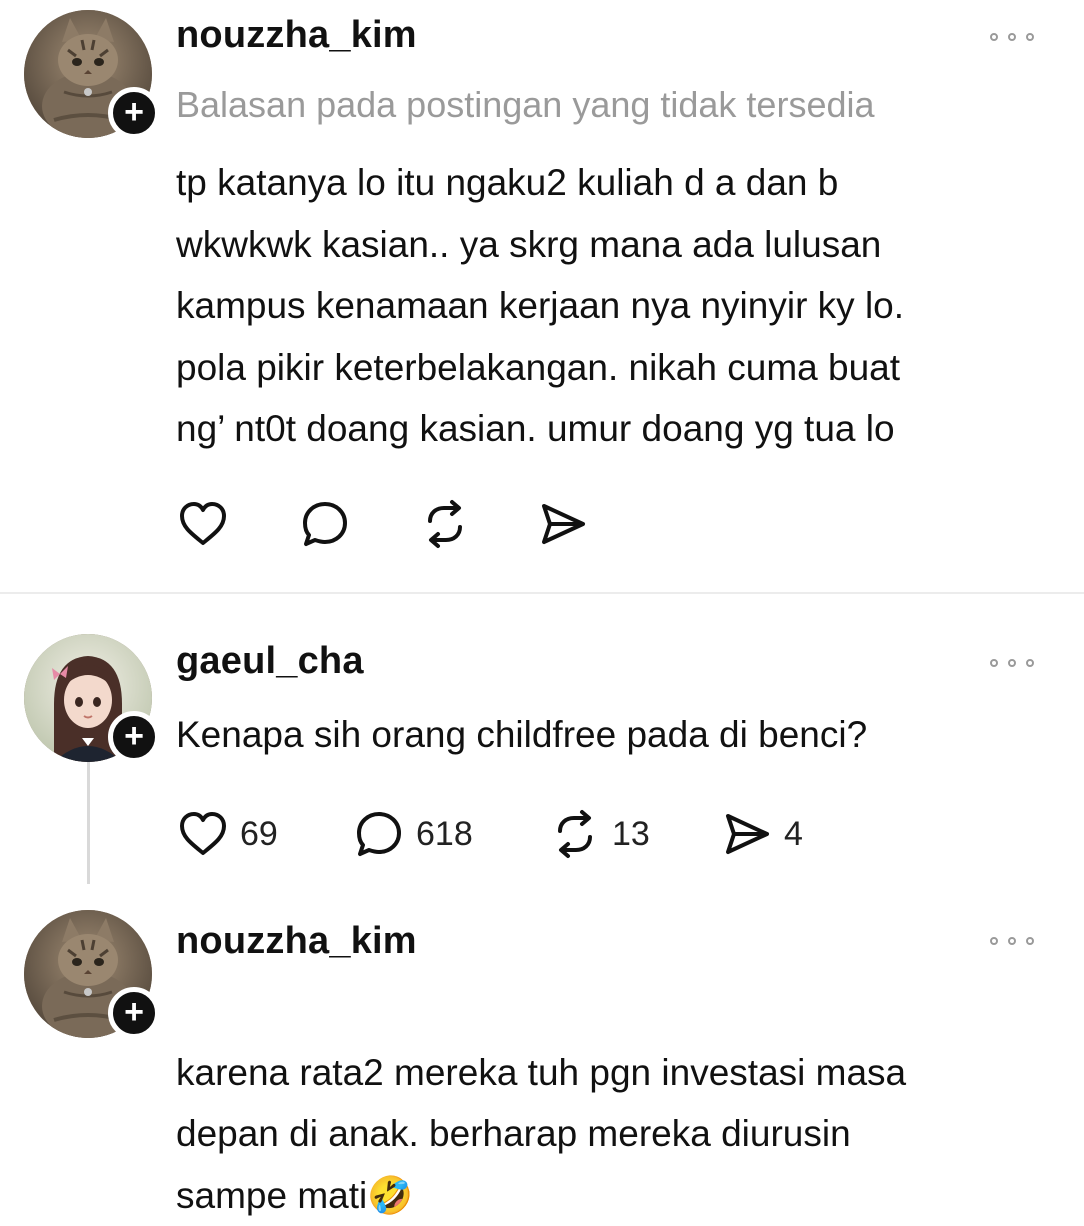 This screenshot has width=1084, height=1226. I want to click on comment-button, so click(325, 524).